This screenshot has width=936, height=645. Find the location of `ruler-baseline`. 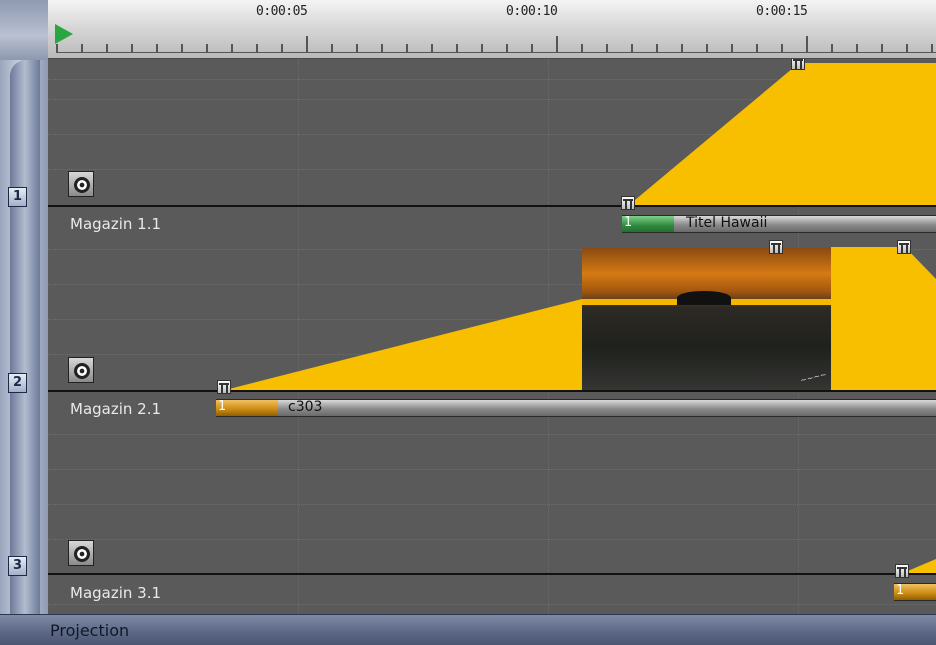

ruler-baseline is located at coordinates (496, 52).